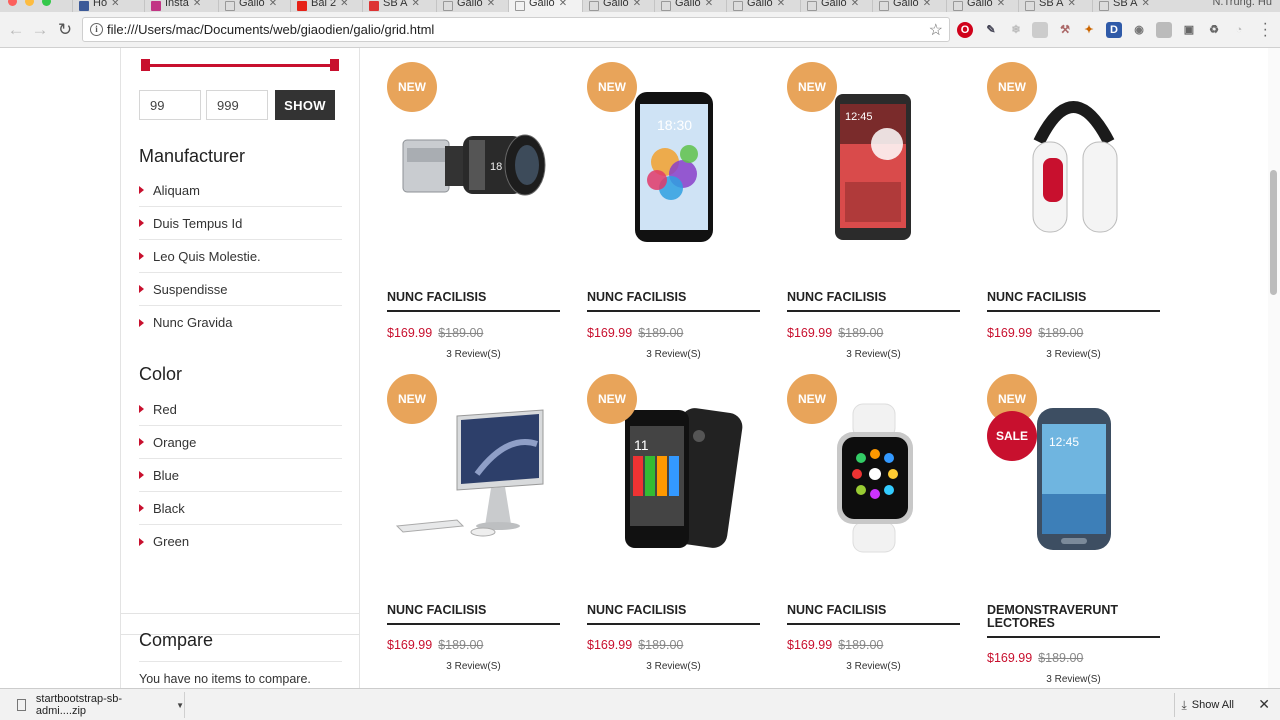  What do you see at coordinates (96, 29) in the screenshot?
I see `info-icon: i` at bounding box center [96, 29].